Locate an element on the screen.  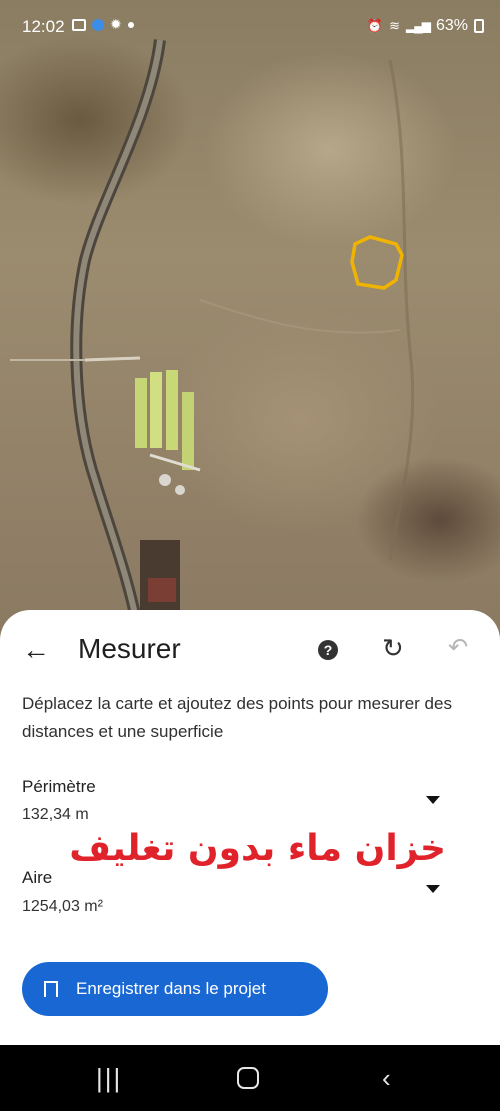
battery-percent: 63% is located at coordinates (451, 25).